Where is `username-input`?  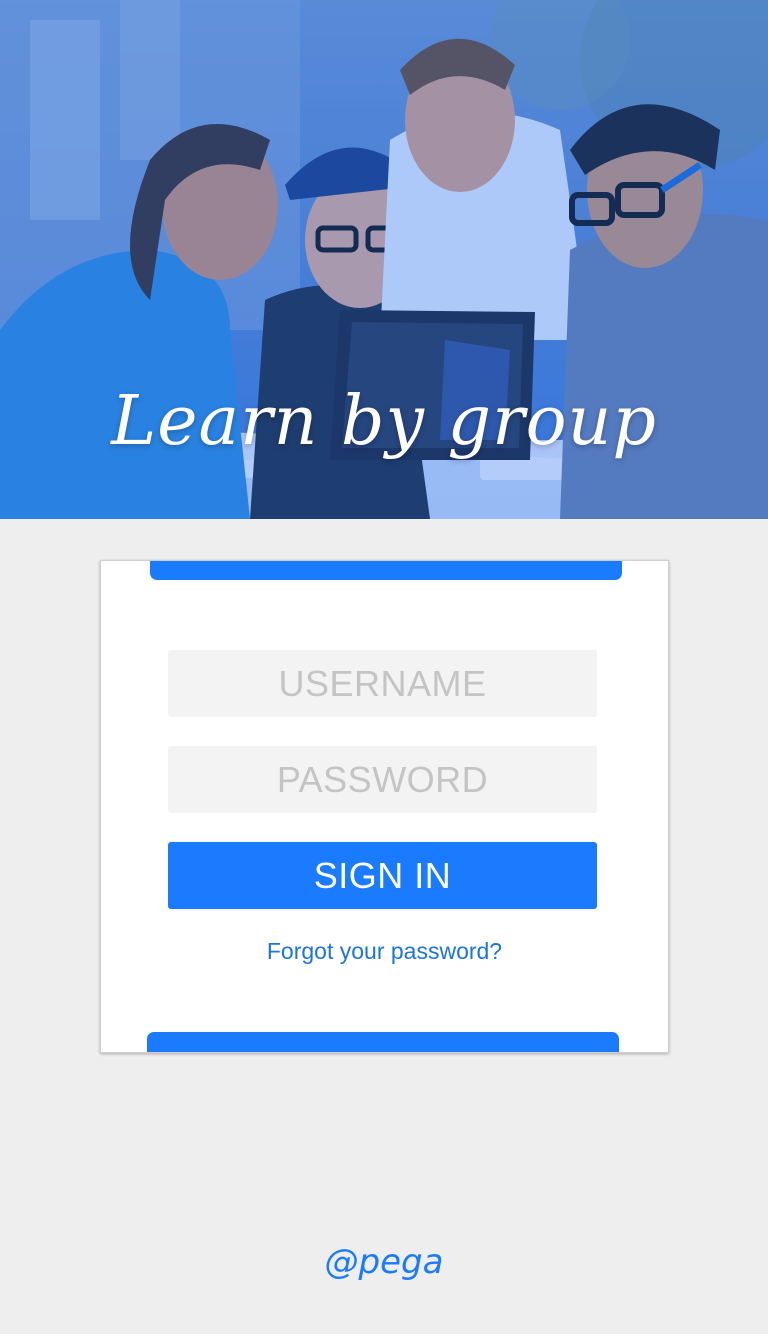 username-input is located at coordinates (382, 683).